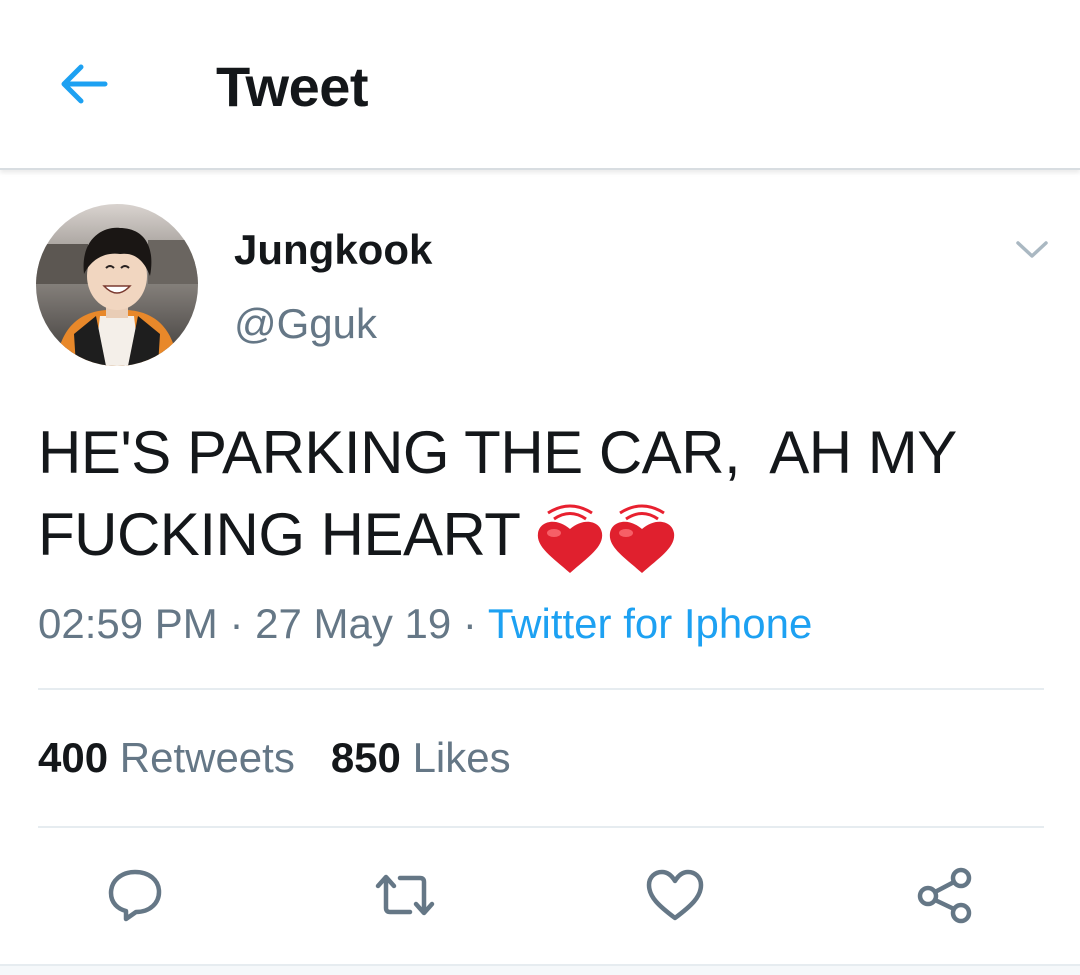 Image resolution: width=1080 pixels, height=975 pixels. Describe the element at coordinates (73, 757) in the screenshot. I see `retweets-count: 400` at that location.